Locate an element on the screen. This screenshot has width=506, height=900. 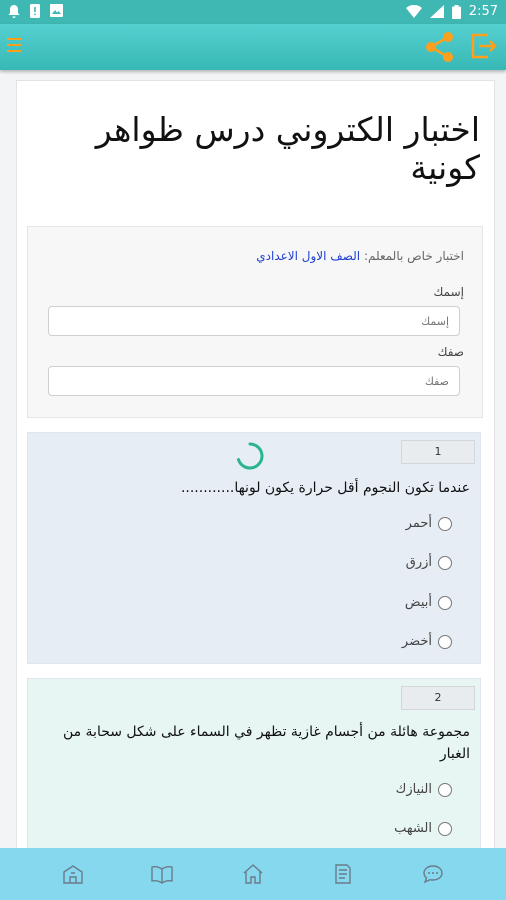
bottom-nav is located at coordinates (253, 874).